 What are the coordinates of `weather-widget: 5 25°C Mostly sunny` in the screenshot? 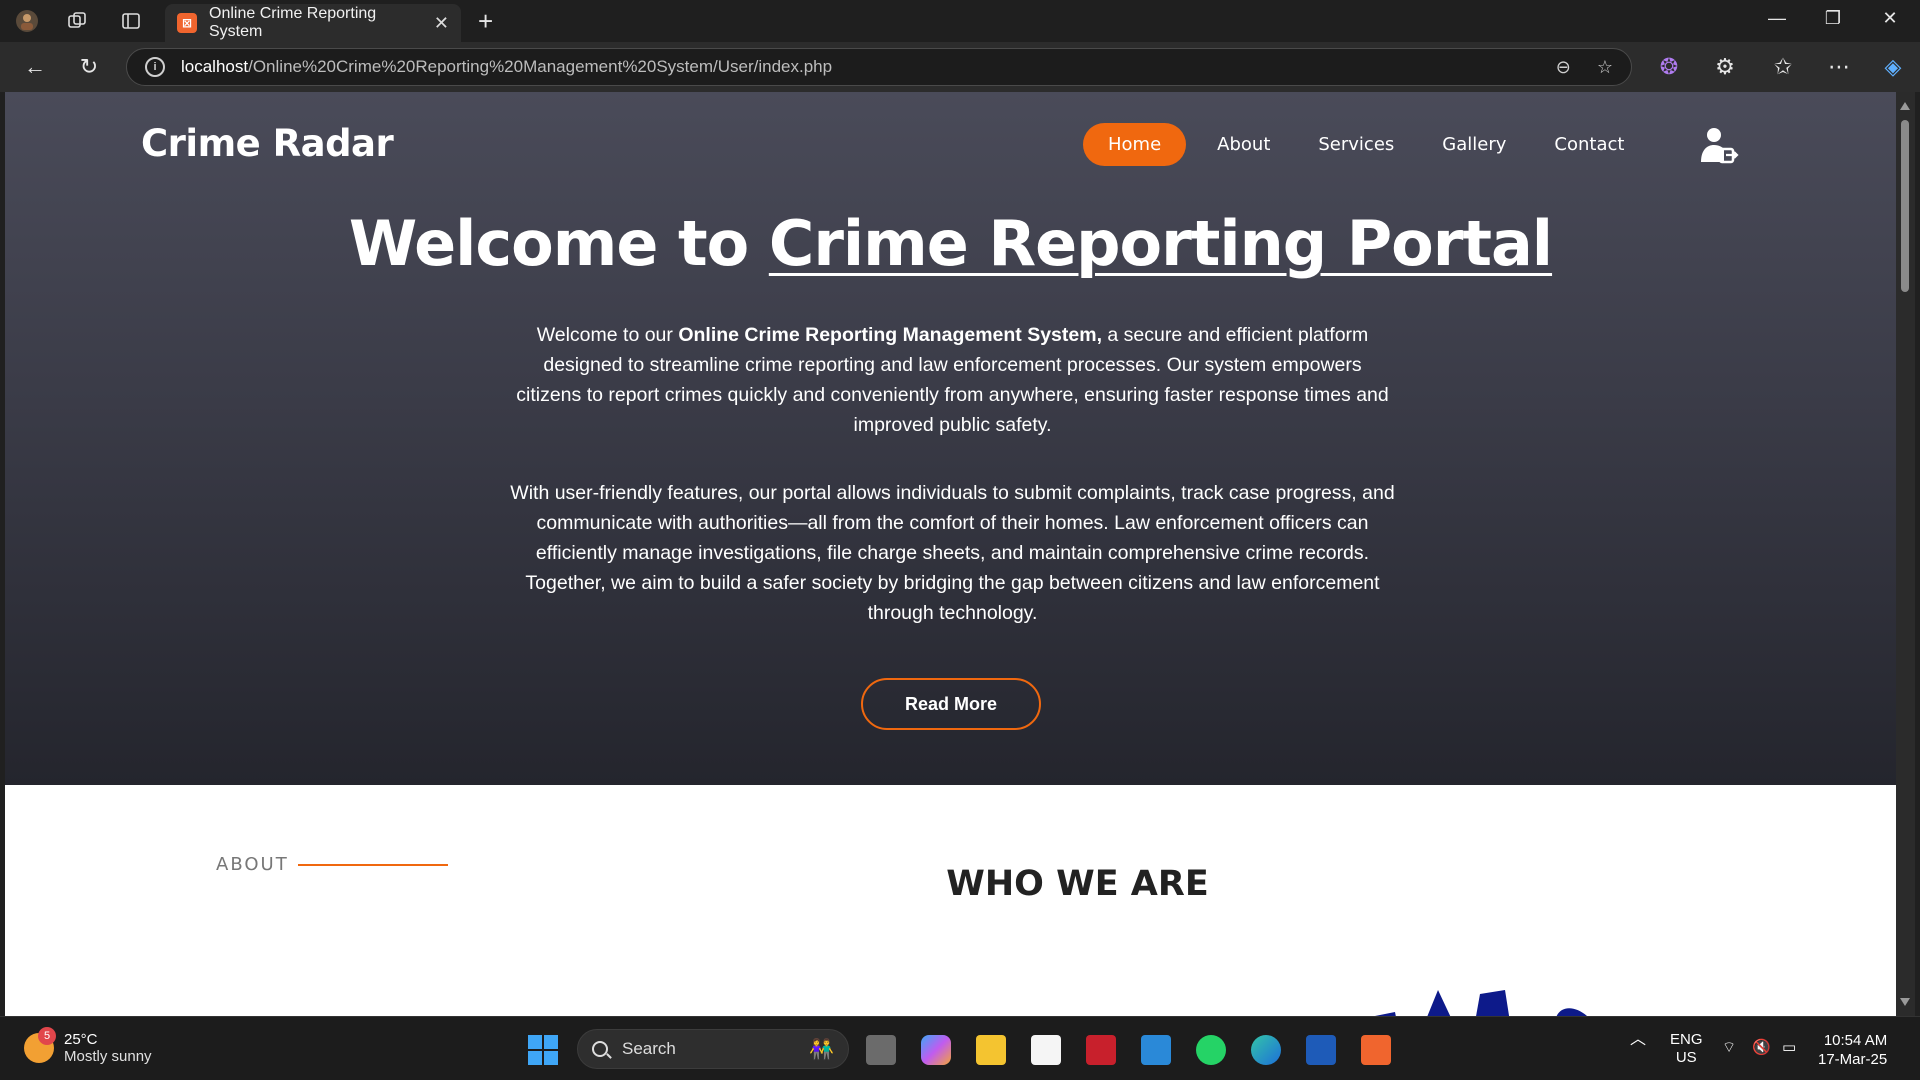 It's located at (88, 1046).